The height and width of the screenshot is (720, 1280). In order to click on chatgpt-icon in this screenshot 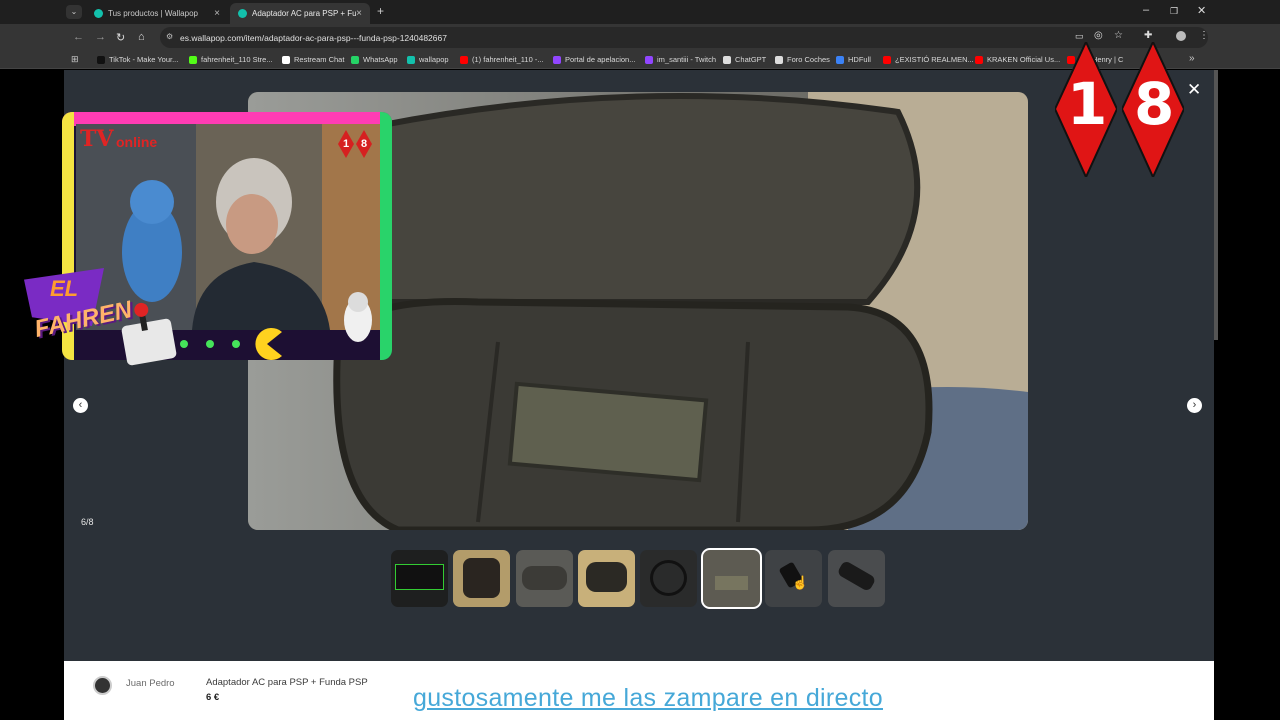, I will do `click(727, 59)`.